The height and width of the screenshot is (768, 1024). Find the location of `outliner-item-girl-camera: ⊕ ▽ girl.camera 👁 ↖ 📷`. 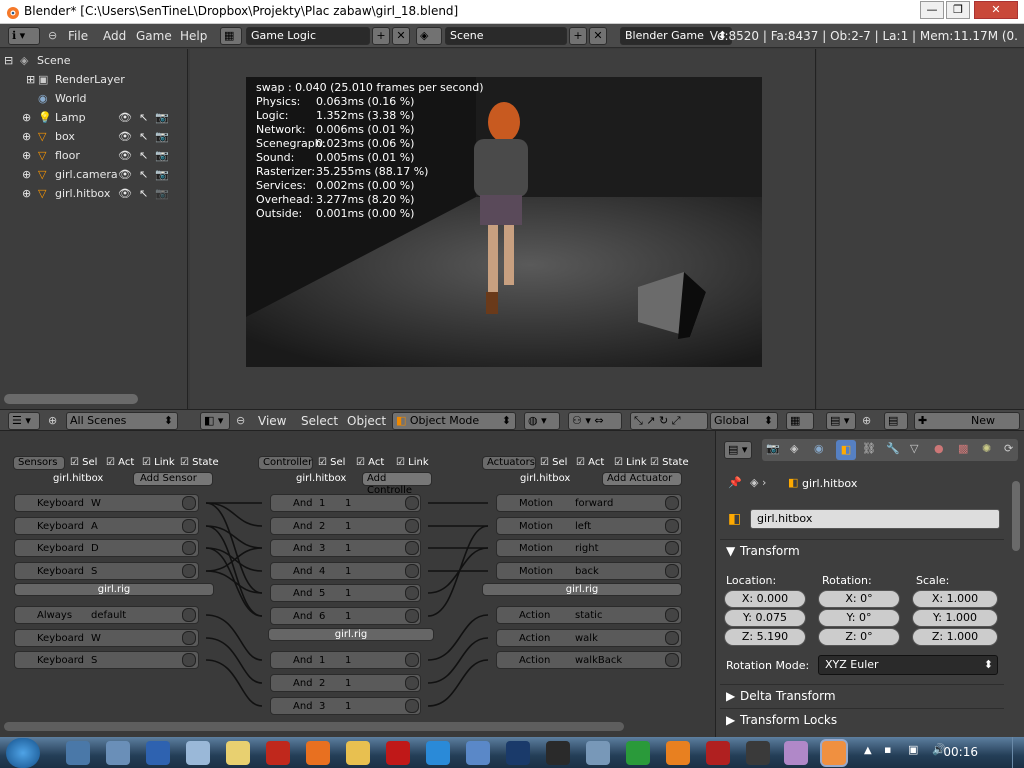

outliner-item-girl-camera: ⊕ ▽ girl.camera 👁 ↖ 📷 is located at coordinates (93, 174).